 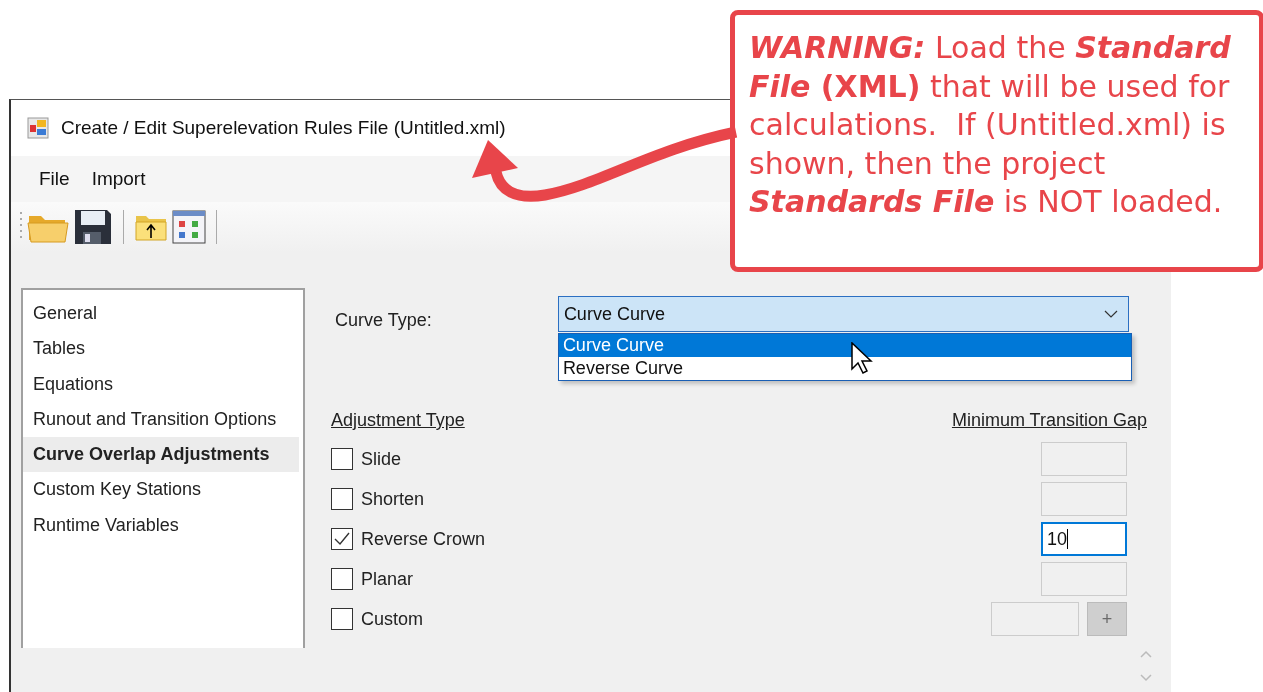 What do you see at coordinates (843, 314) in the screenshot?
I see `curve-type-dropdown: Curve Curve` at bounding box center [843, 314].